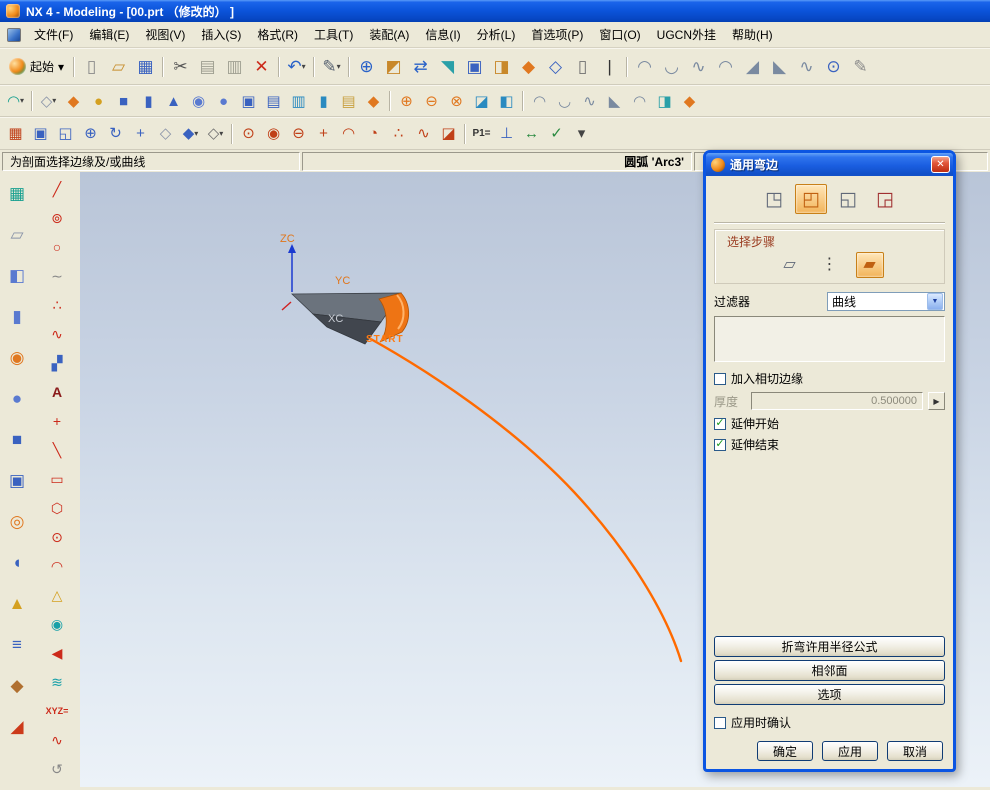 Image resolution: width=990 pixels, height=790 pixels. Describe the element at coordinates (915, 751) in the screenshot. I see `cancel-button: 取消` at that location.